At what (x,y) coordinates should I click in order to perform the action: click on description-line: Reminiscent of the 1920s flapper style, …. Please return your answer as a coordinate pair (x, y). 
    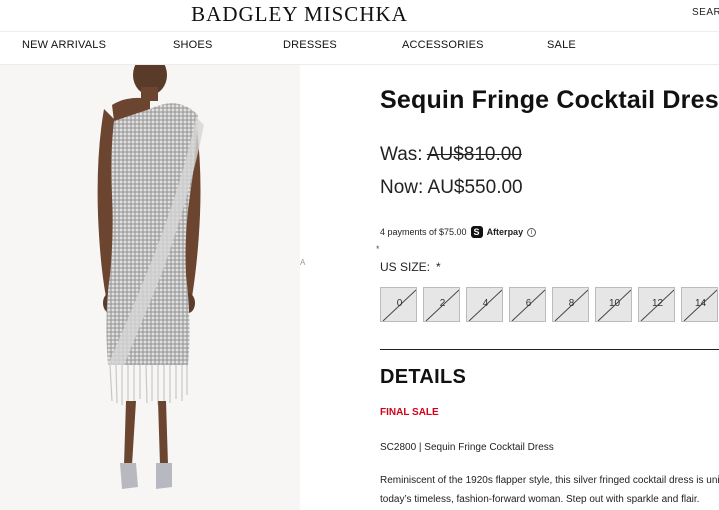
    Looking at the image, I should click on (549, 480).